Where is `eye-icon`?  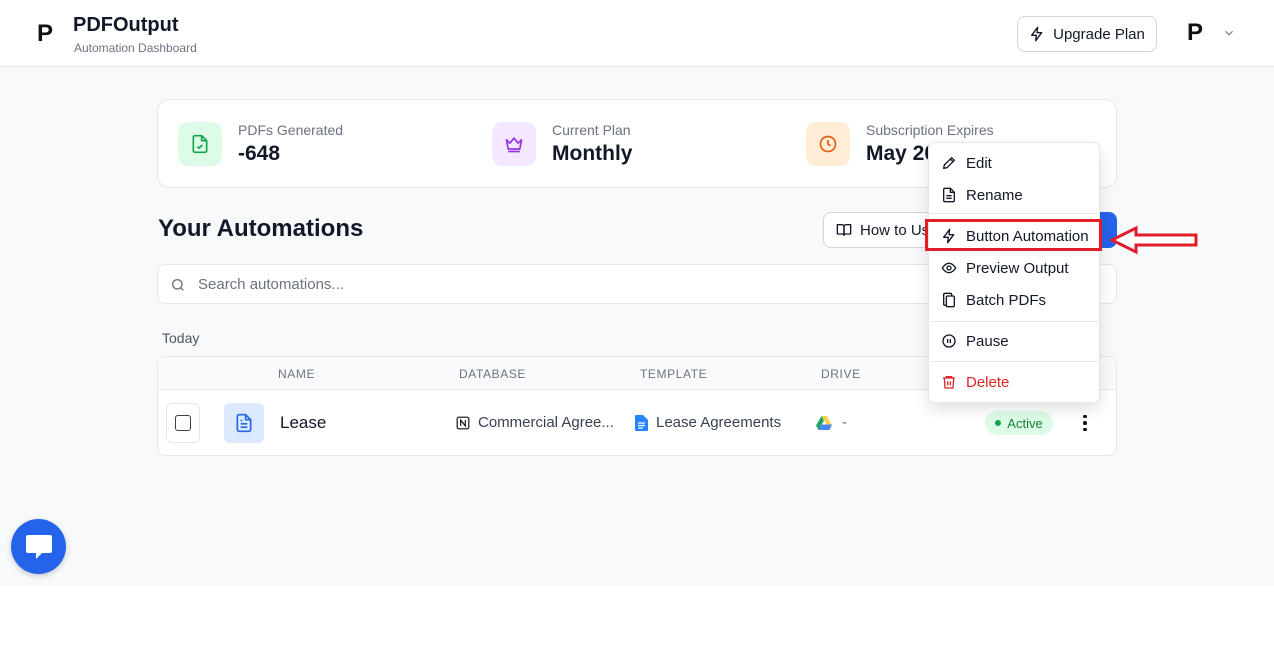 eye-icon is located at coordinates (949, 268).